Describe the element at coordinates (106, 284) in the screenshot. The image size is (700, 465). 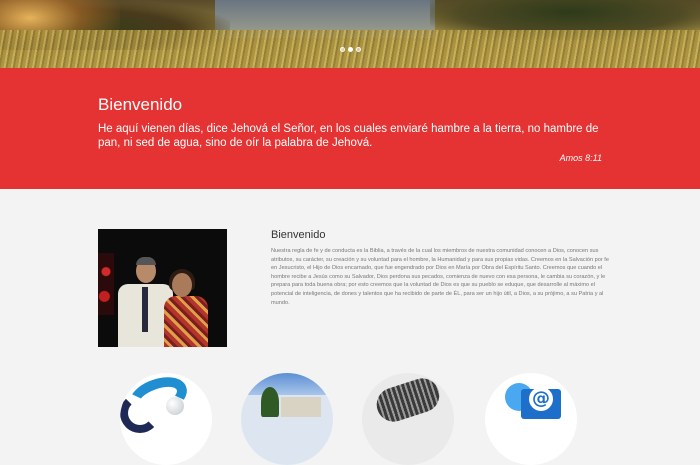
I see `photo-flowers` at that location.